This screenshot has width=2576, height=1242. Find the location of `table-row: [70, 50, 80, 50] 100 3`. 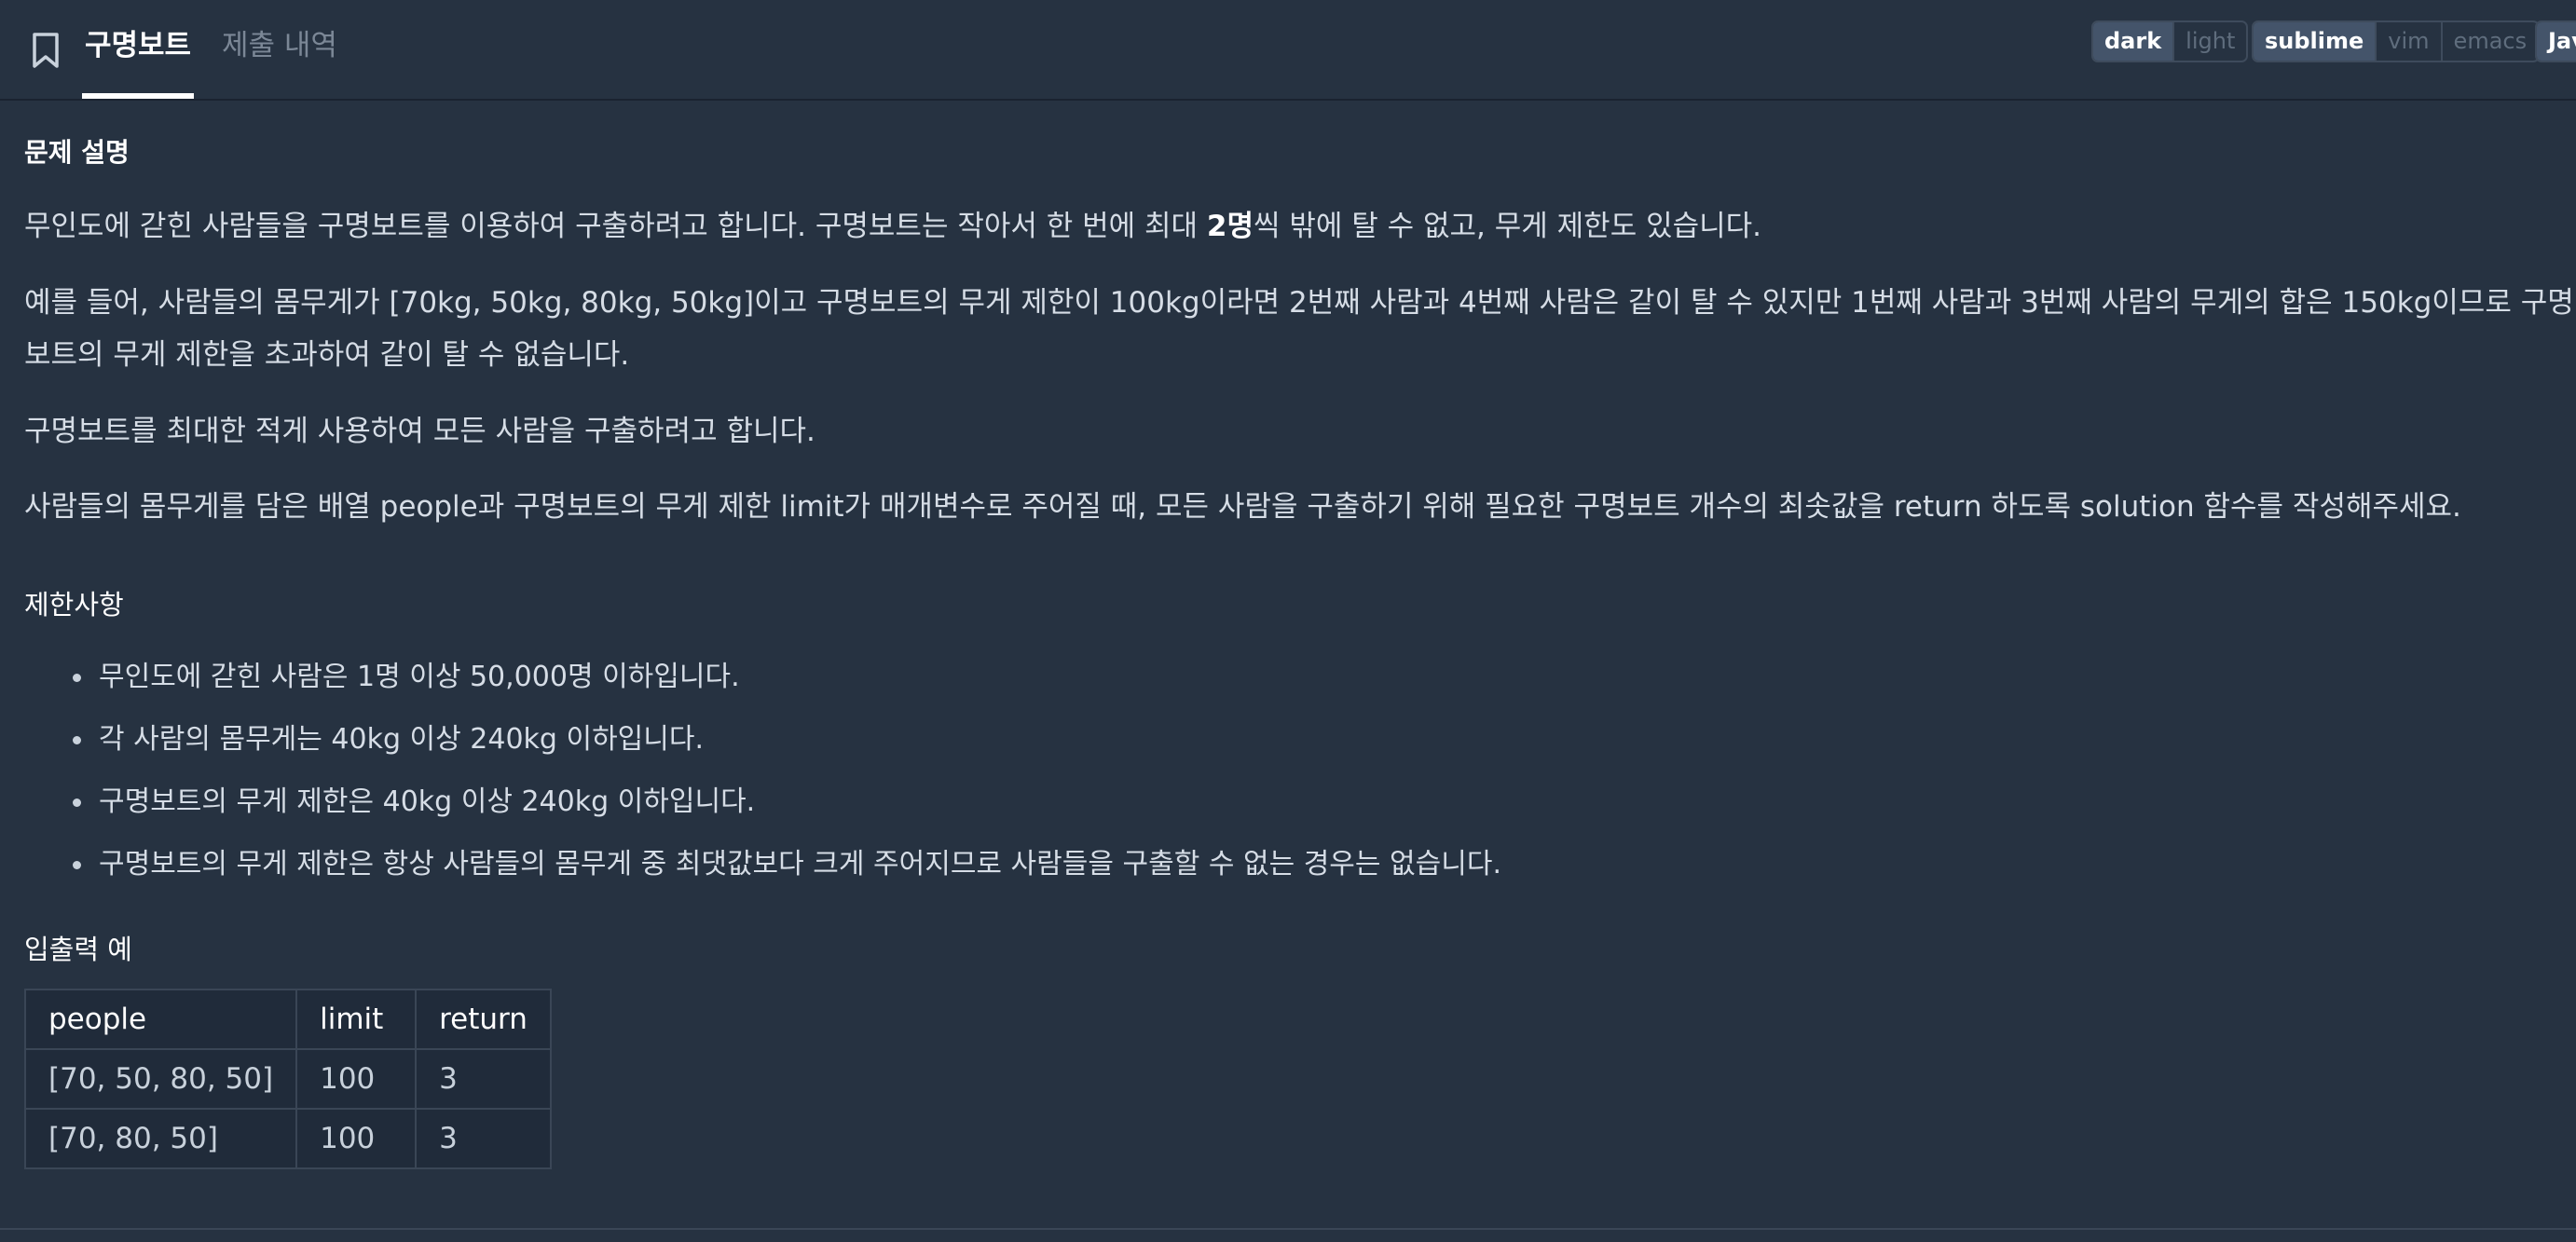

table-row: [70, 50, 80, 50] 100 3 is located at coordinates (287, 1079).